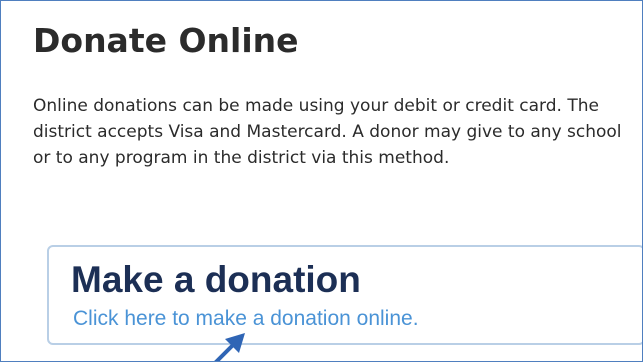 The height and width of the screenshot is (362, 643). I want to click on page-title: Donate Online, so click(166, 40).